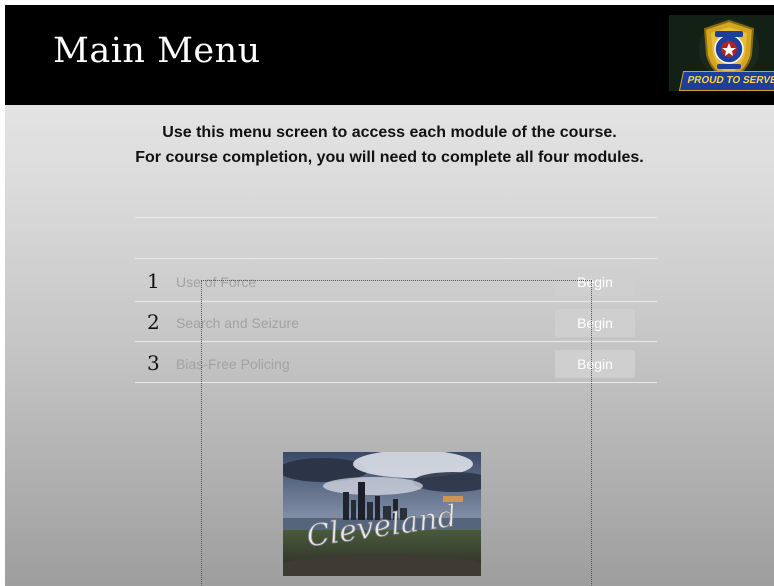  Describe the element at coordinates (153, 363) in the screenshot. I see `module-number: 3` at that location.